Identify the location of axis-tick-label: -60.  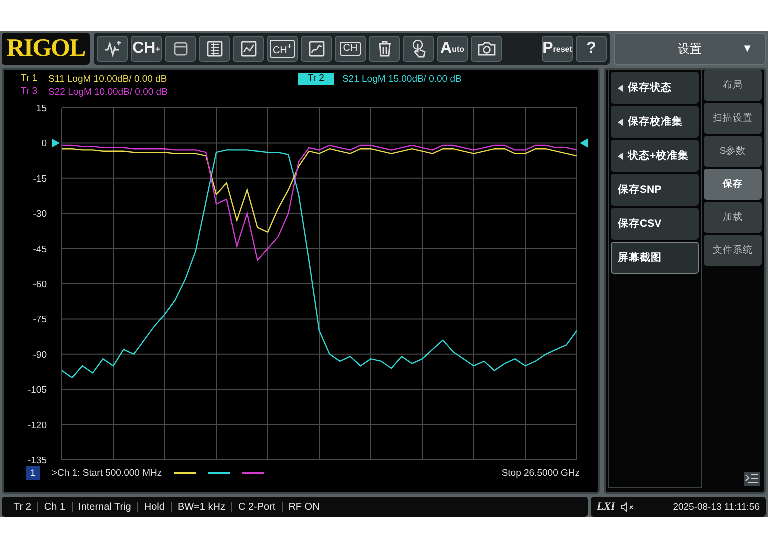
(40, 285).